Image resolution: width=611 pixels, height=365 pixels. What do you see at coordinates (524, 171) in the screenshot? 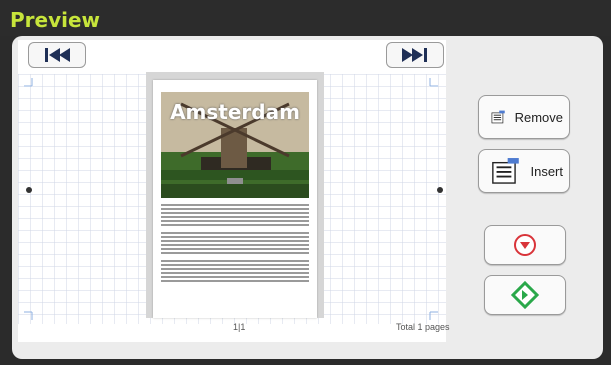
I see `insert-button: Insert` at bounding box center [524, 171].